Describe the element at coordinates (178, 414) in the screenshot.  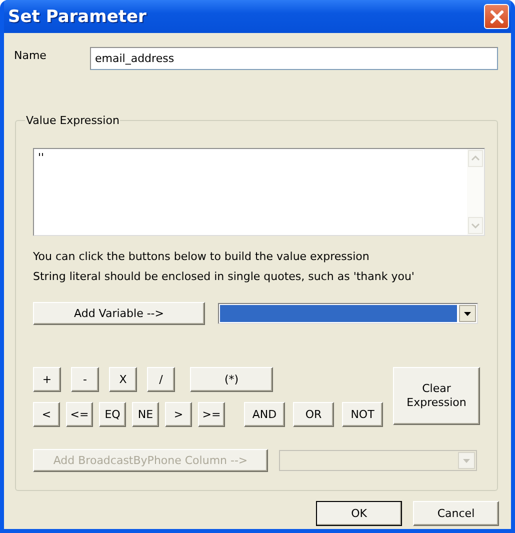
I see `comparison-button: >` at that location.